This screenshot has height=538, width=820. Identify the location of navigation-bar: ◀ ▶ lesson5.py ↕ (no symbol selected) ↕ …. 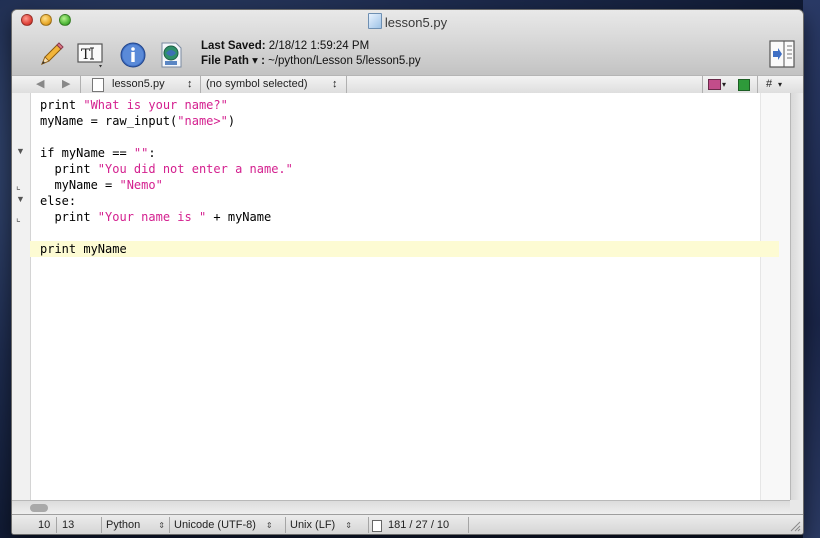
(407, 84).